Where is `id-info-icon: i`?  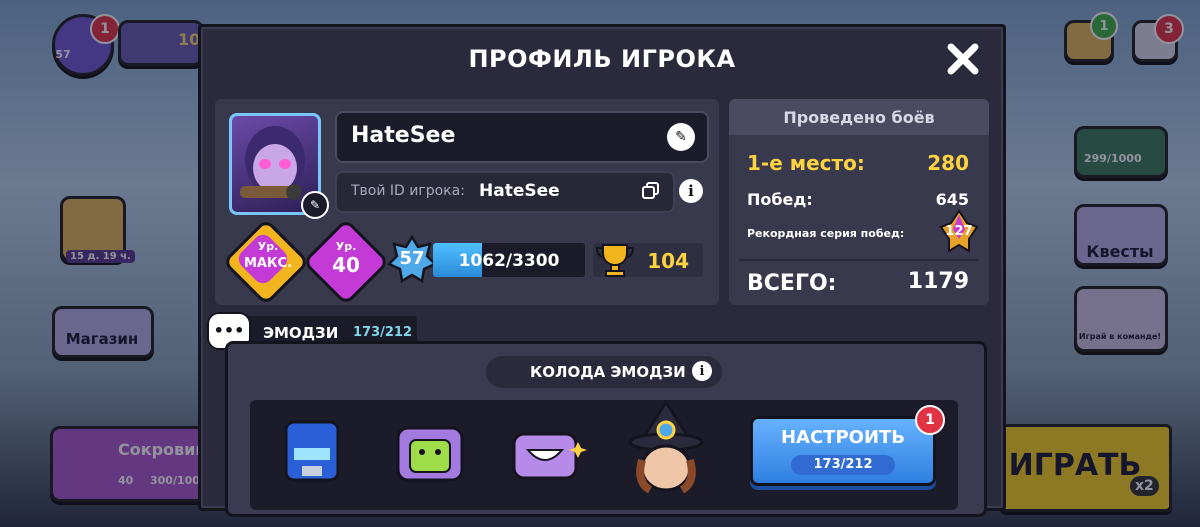 id-info-icon: i is located at coordinates (691, 191).